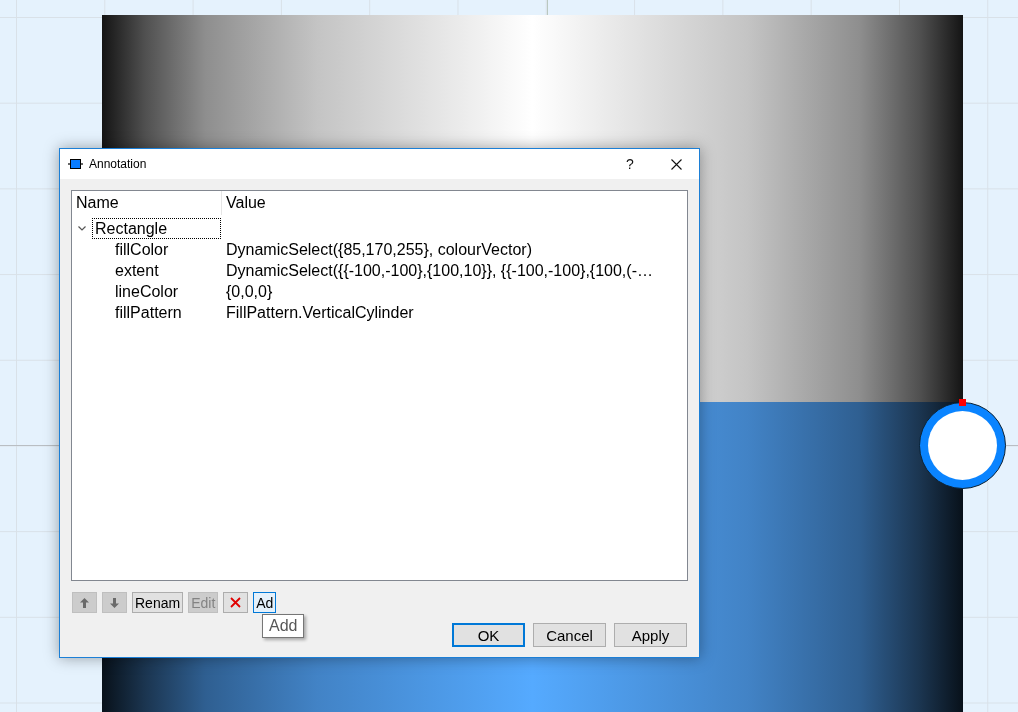 The height and width of the screenshot is (712, 1018). What do you see at coordinates (84, 602) in the screenshot?
I see `arrow-up-icon` at bounding box center [84, 602].